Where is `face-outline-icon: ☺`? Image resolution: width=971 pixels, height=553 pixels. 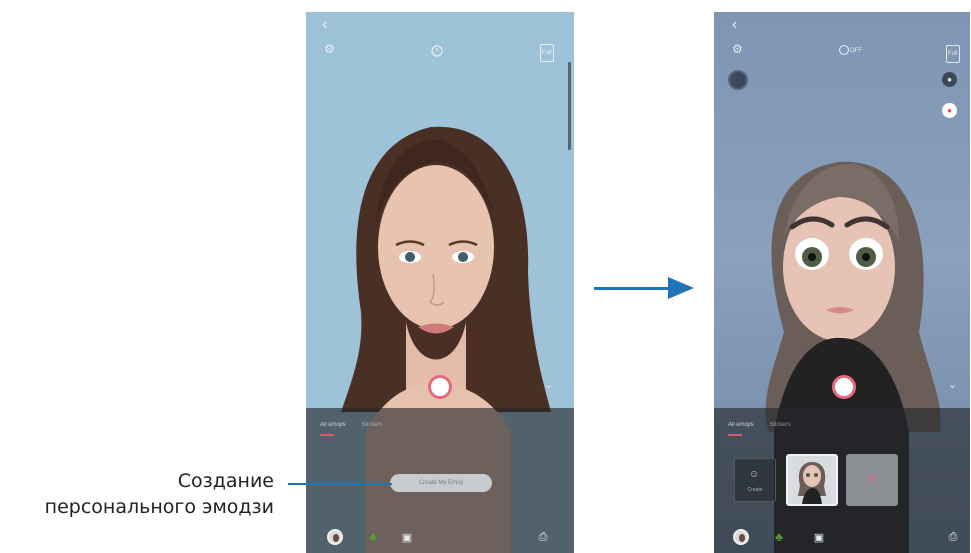
face-outline-icon: ☺ is located at coordinates (754, 474).